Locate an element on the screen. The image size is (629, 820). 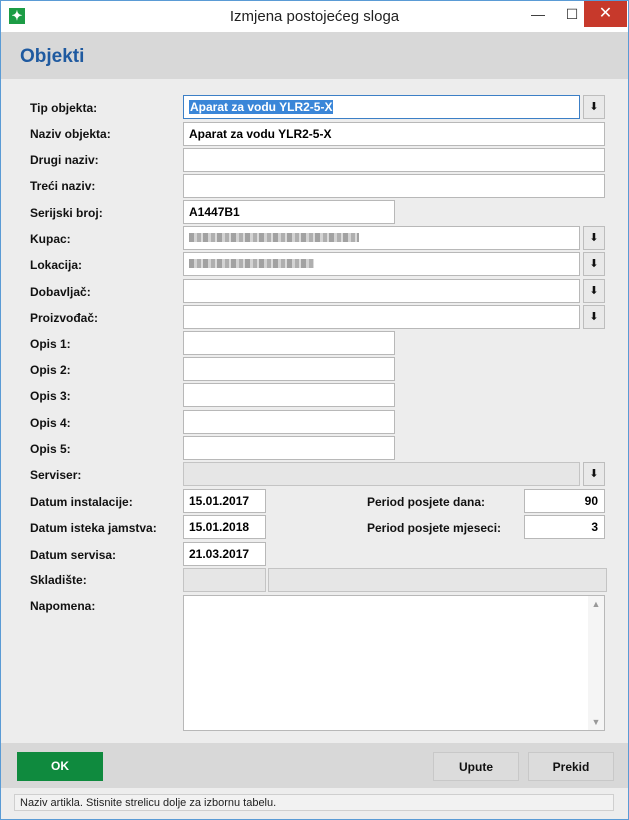
treci-naziv-input is located at coordinates (394, 186).